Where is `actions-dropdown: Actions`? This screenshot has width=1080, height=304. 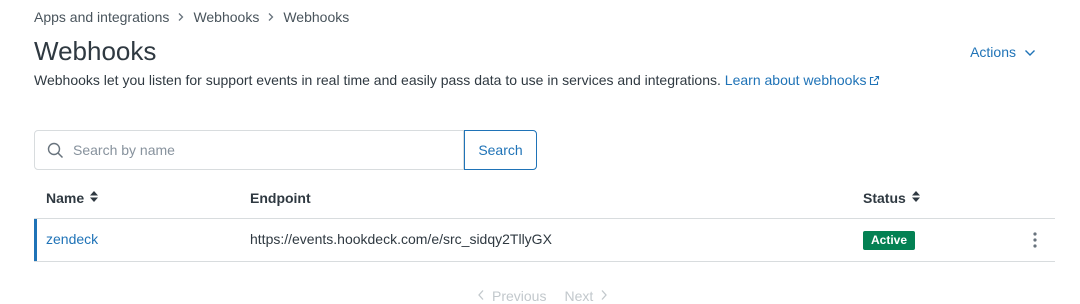 actions-dropdown: Actions is located at coordinates (1003, 52).